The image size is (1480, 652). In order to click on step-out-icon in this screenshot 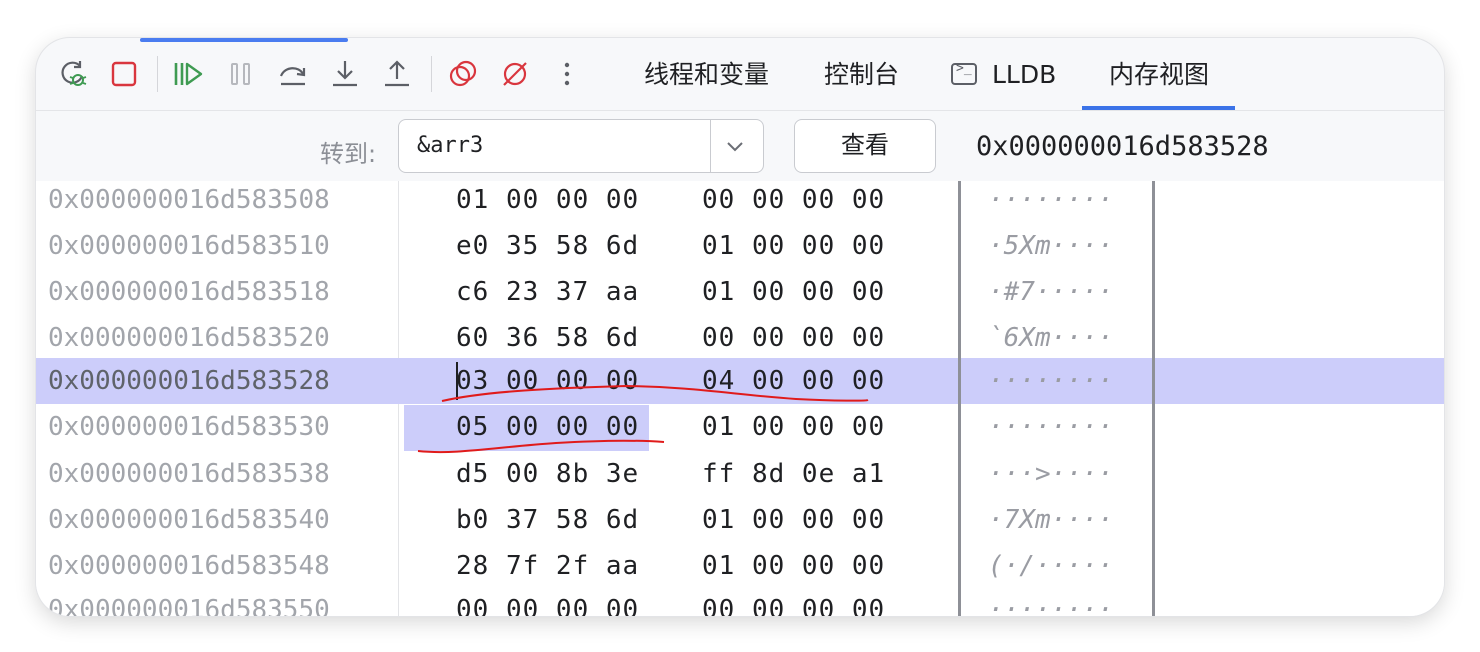, I will do `click(397, 74)`.